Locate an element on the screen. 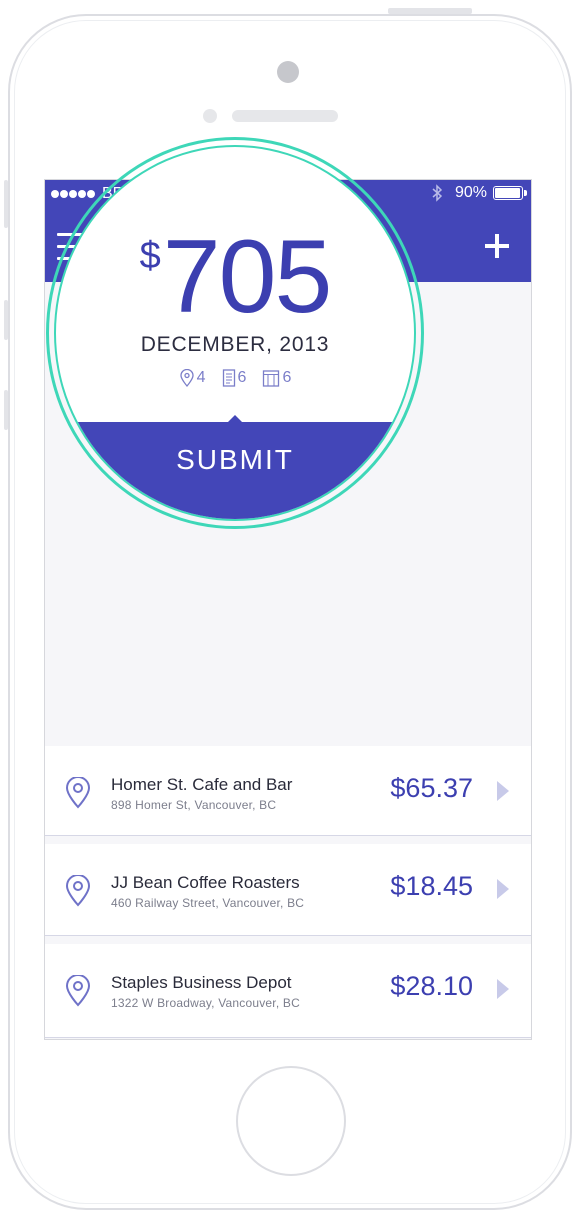  submit-button: SUBMIT is located at coordinates (235, 467).